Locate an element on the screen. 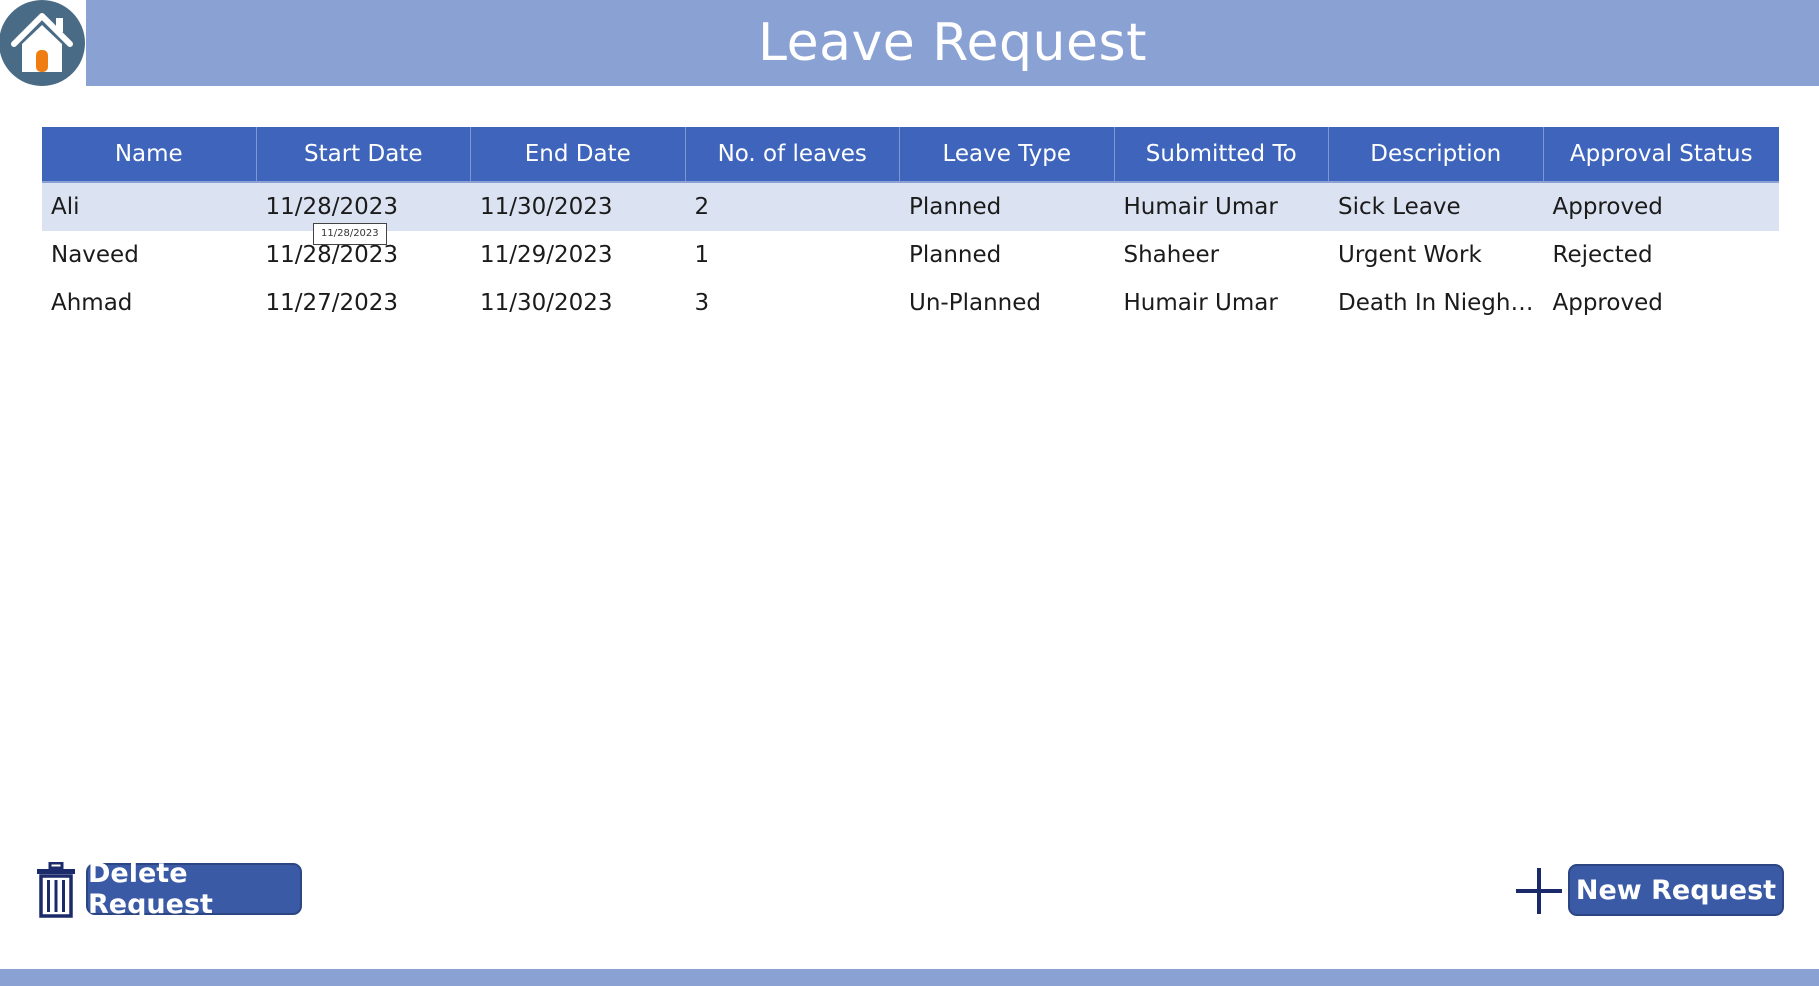 The image size is (1819, 986). cell-approval-status: Rejected is located at coordinates (1602, 255).